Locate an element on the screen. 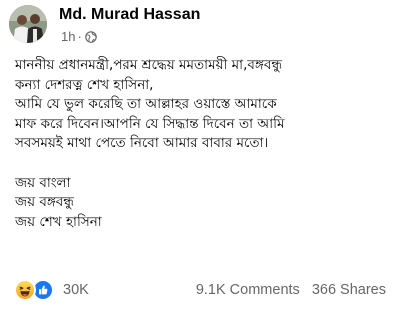 Image resolution: width=403 pixels, height=313 pixels. slogan-line: জয় শেখ হাসিনা is located at coordinates (58, 221).